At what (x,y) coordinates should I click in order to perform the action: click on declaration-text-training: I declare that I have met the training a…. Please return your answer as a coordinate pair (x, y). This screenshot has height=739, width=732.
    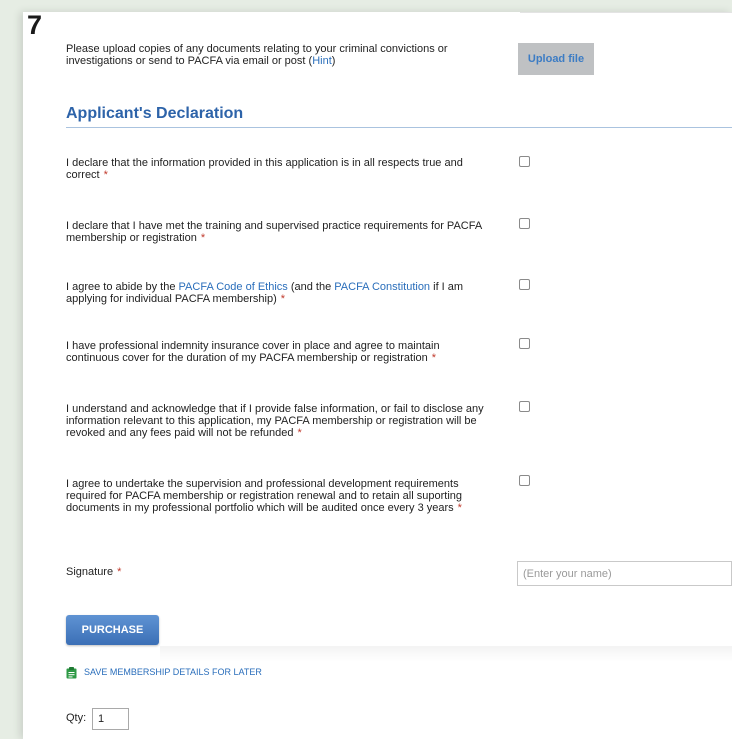
    Looking at the image, I should click on (276, 232).